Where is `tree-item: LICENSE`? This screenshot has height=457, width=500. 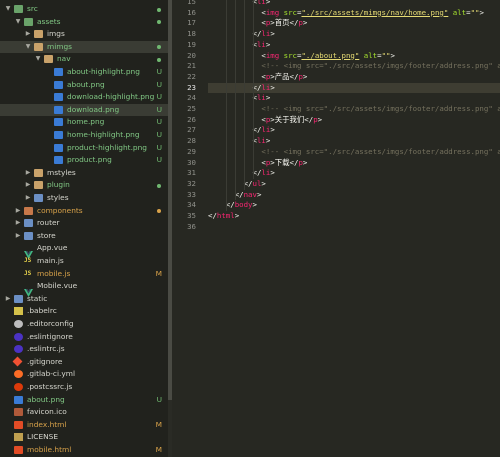 tree-item: LICENSE is located at coordinates (84, 437).